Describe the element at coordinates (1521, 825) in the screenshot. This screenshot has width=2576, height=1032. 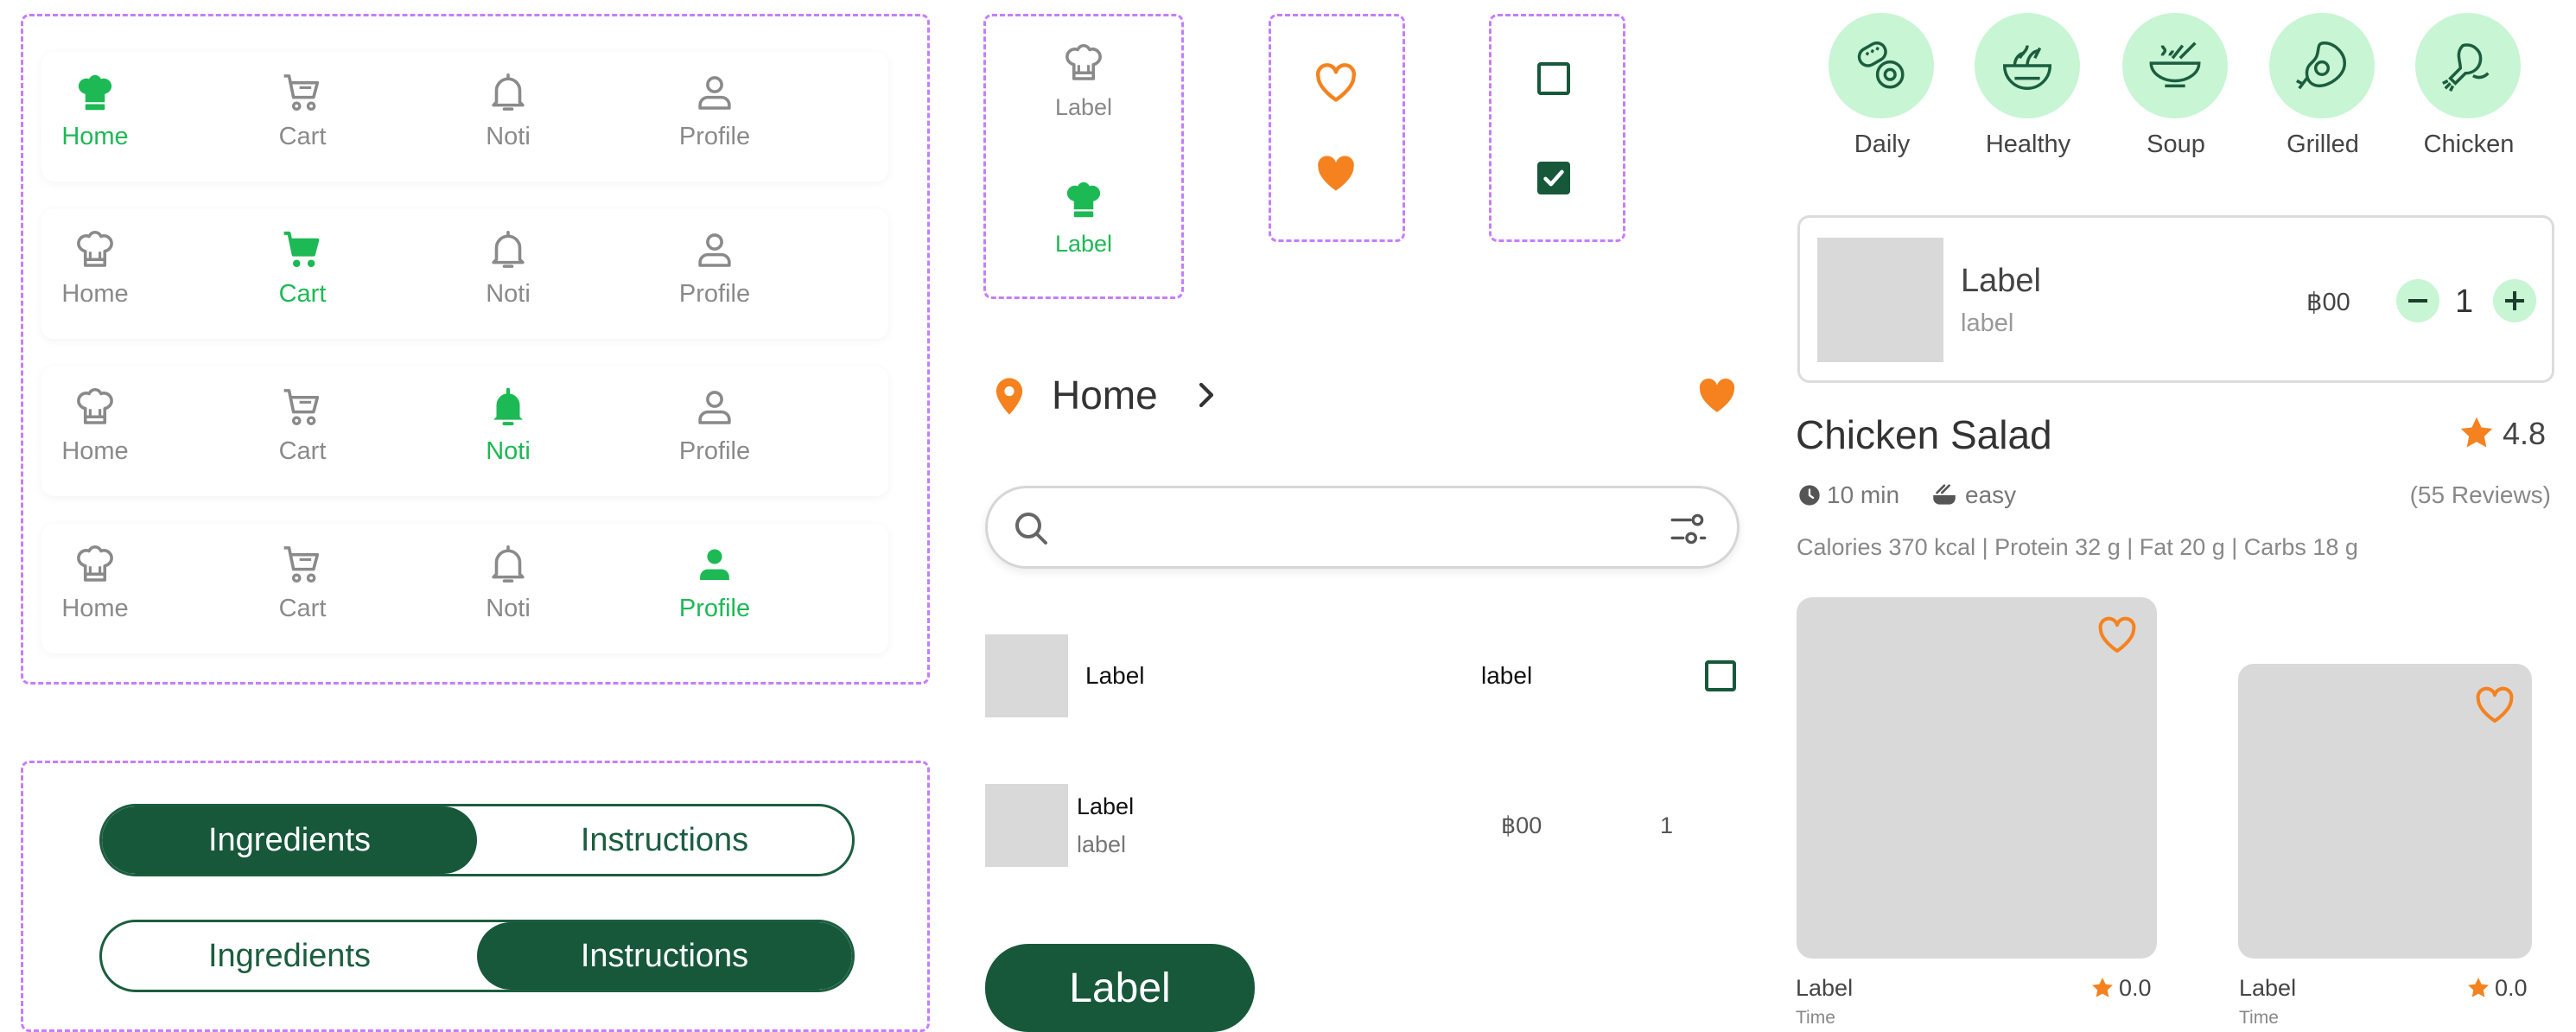
I see `list-item-price: ฿00` at that location.